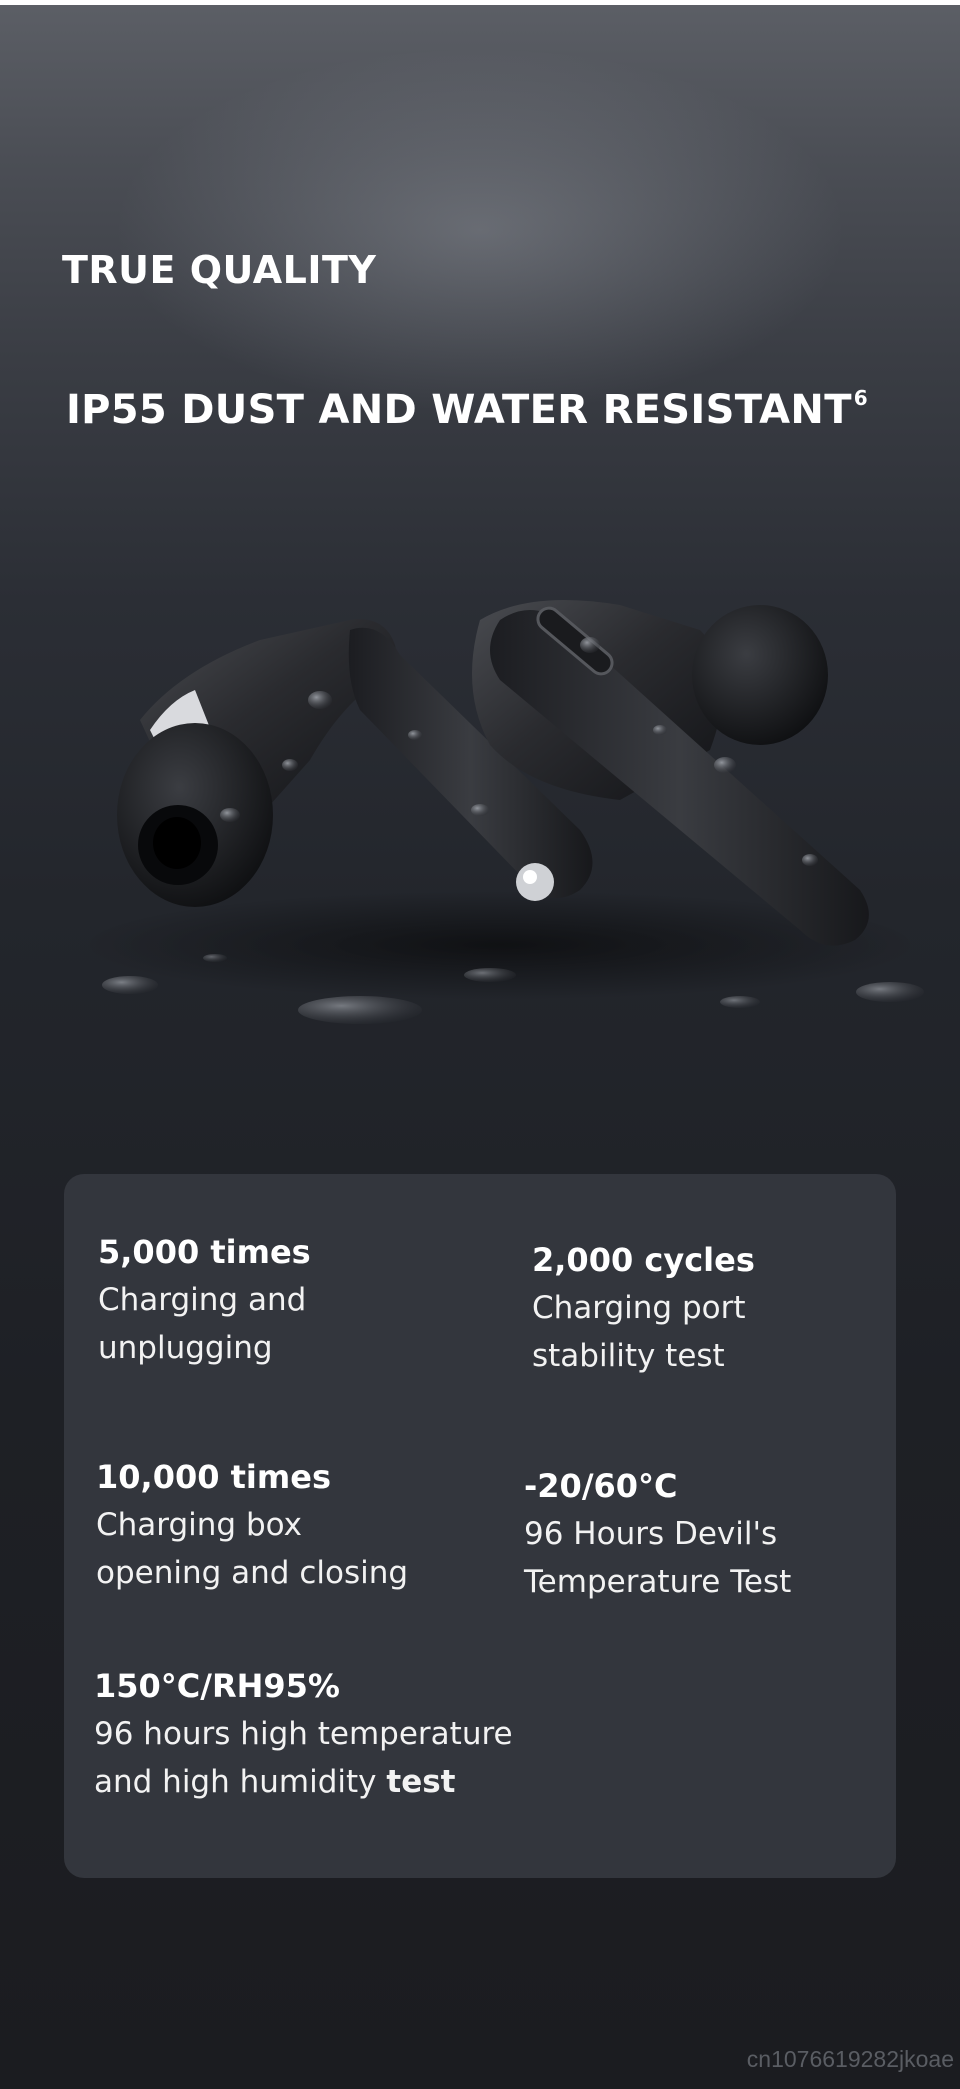 The image size is (960, 2089). What do you see at coordinates (628, 1356) in the screenshot?
I see `stat-desc-line: stability test` at bounding box center [628, 1356].